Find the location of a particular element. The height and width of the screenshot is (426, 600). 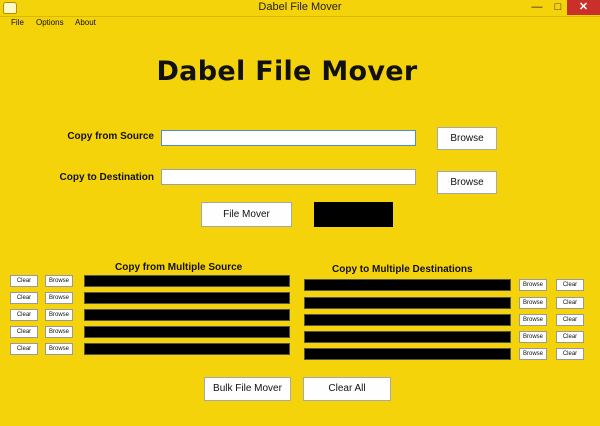

browse-destination-button: Browse is located at coordinates (467, 182).